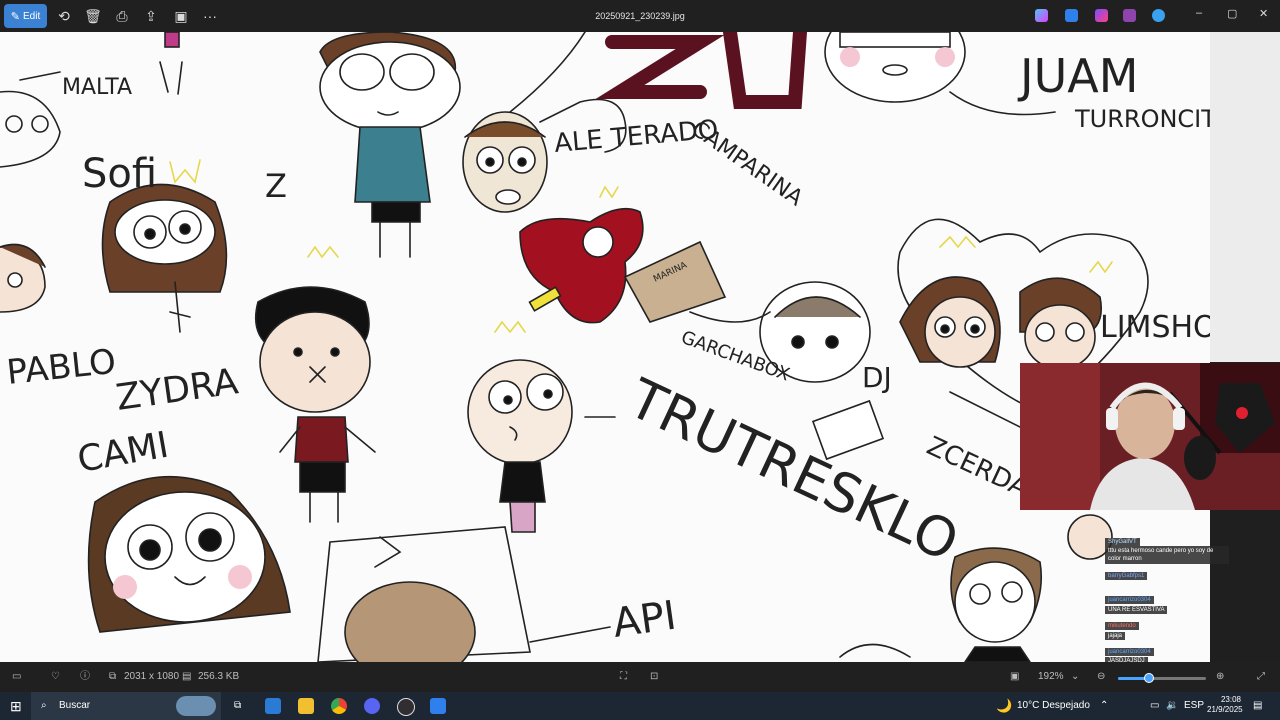  I want to click on windows-start-icon: ⊞, so click(16, 706).